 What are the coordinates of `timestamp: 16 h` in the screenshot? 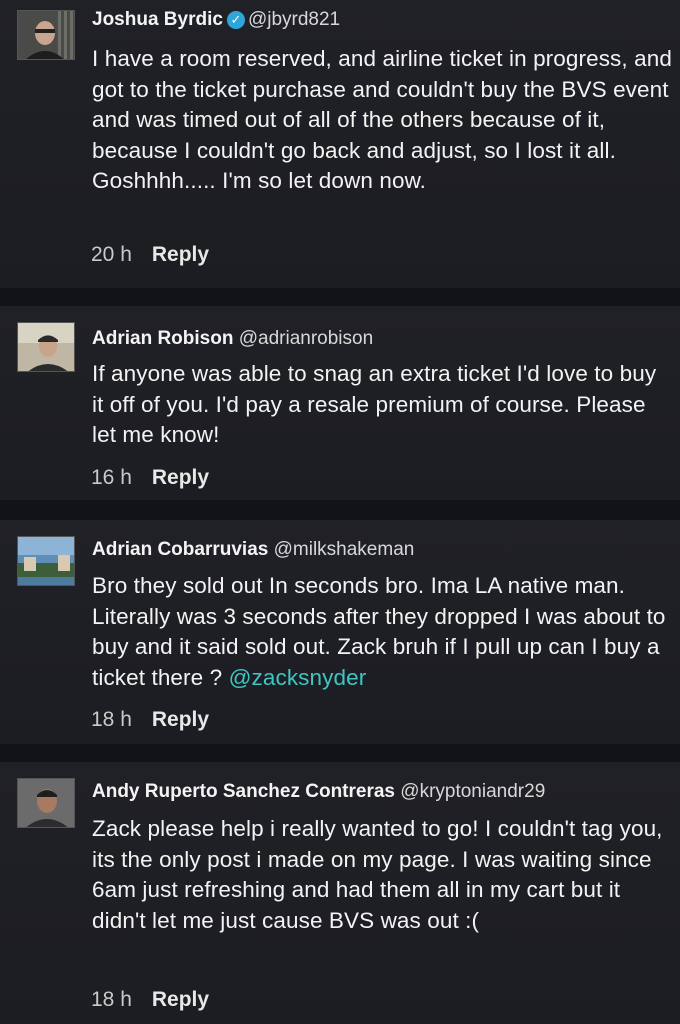 It's located at (111, 477).